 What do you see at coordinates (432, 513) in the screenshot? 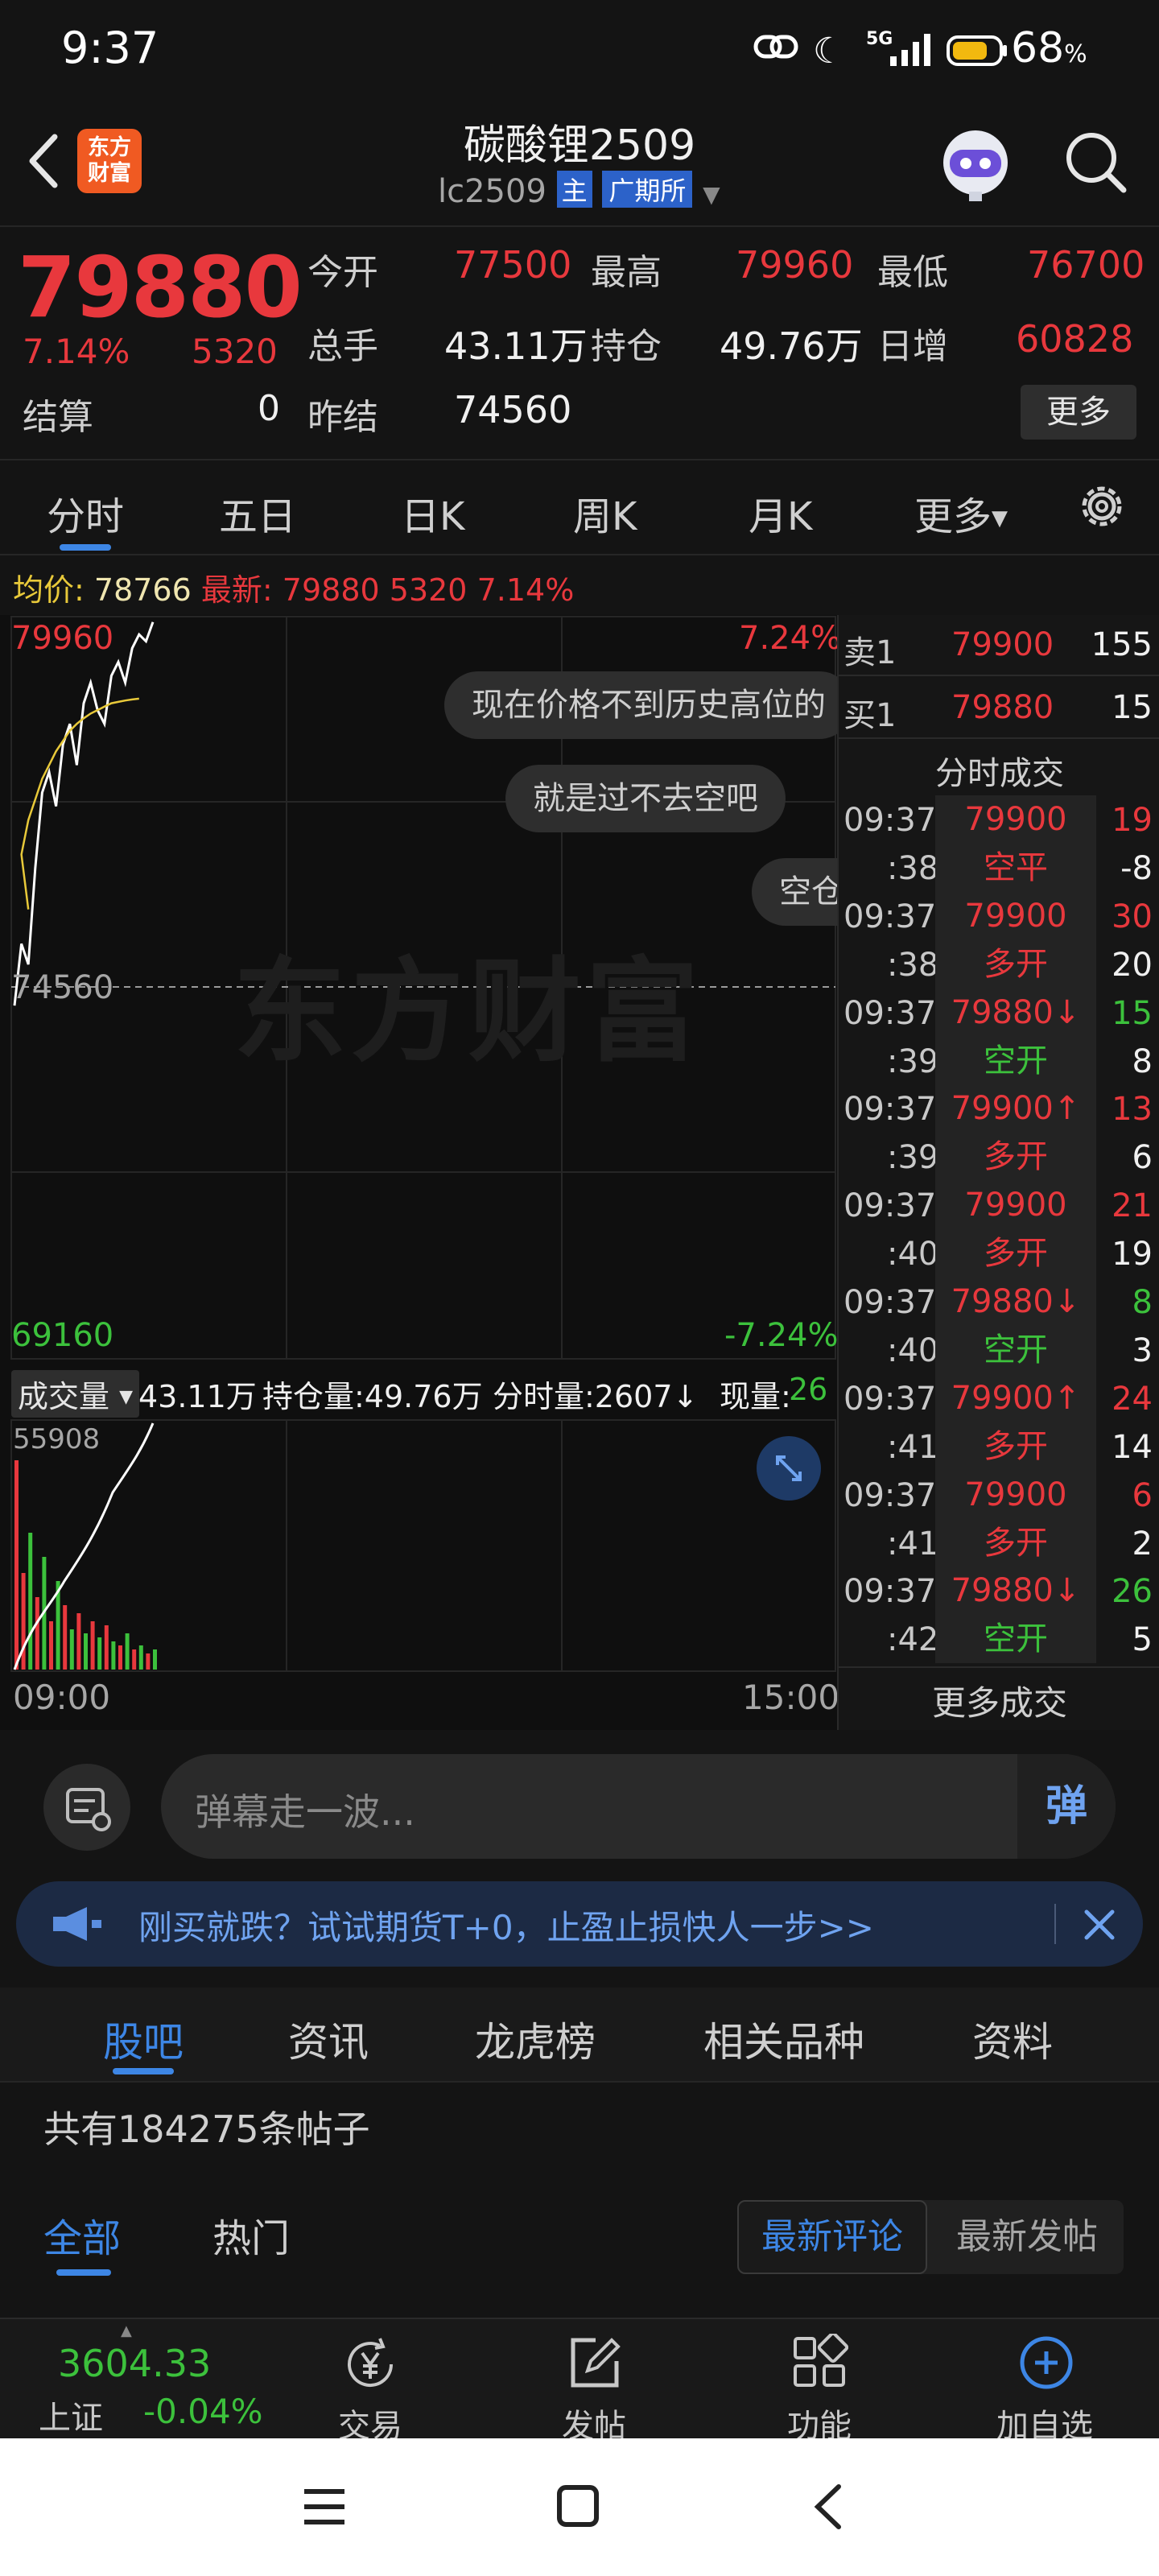
I see `tab-daily-k: 日K` at bounding box center [432, 513].